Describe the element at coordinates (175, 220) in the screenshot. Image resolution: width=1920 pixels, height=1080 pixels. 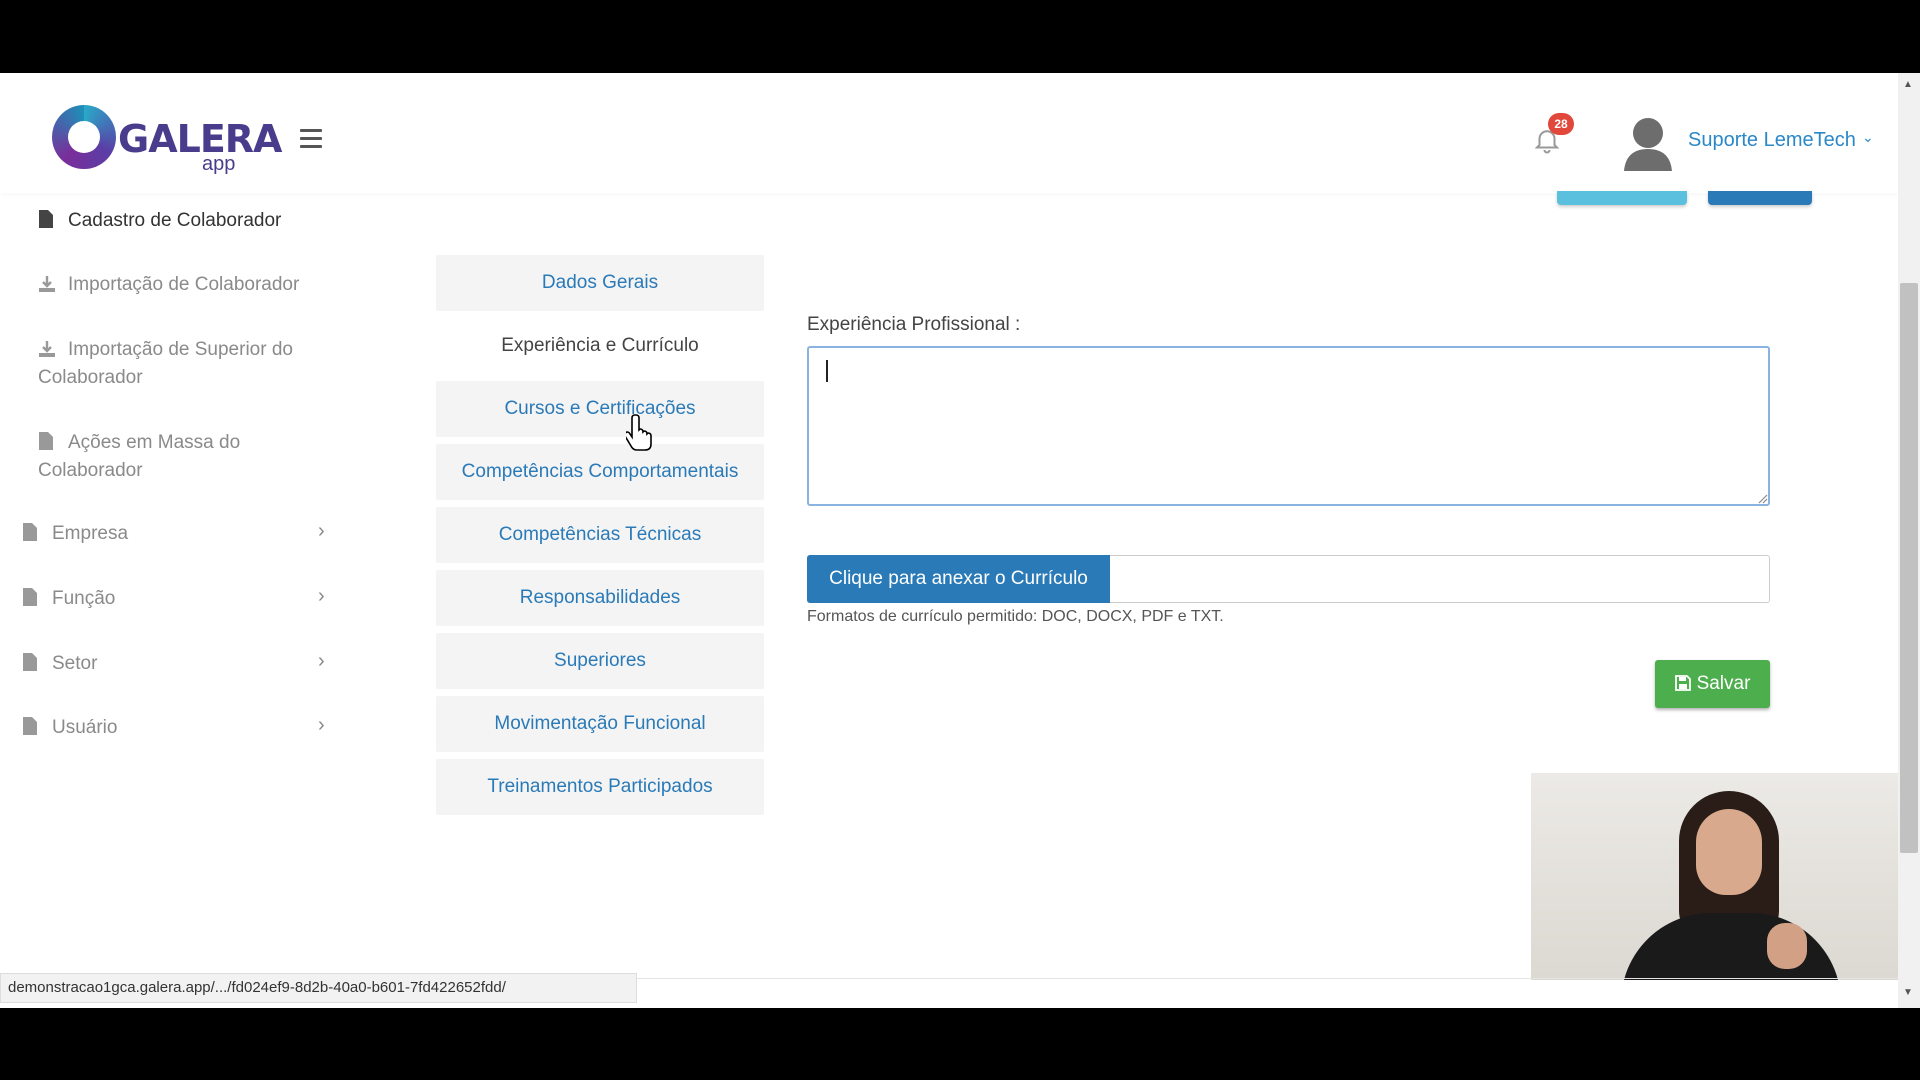
I see `sidebar-item-label: Cadastro de Colaborador` at that location.